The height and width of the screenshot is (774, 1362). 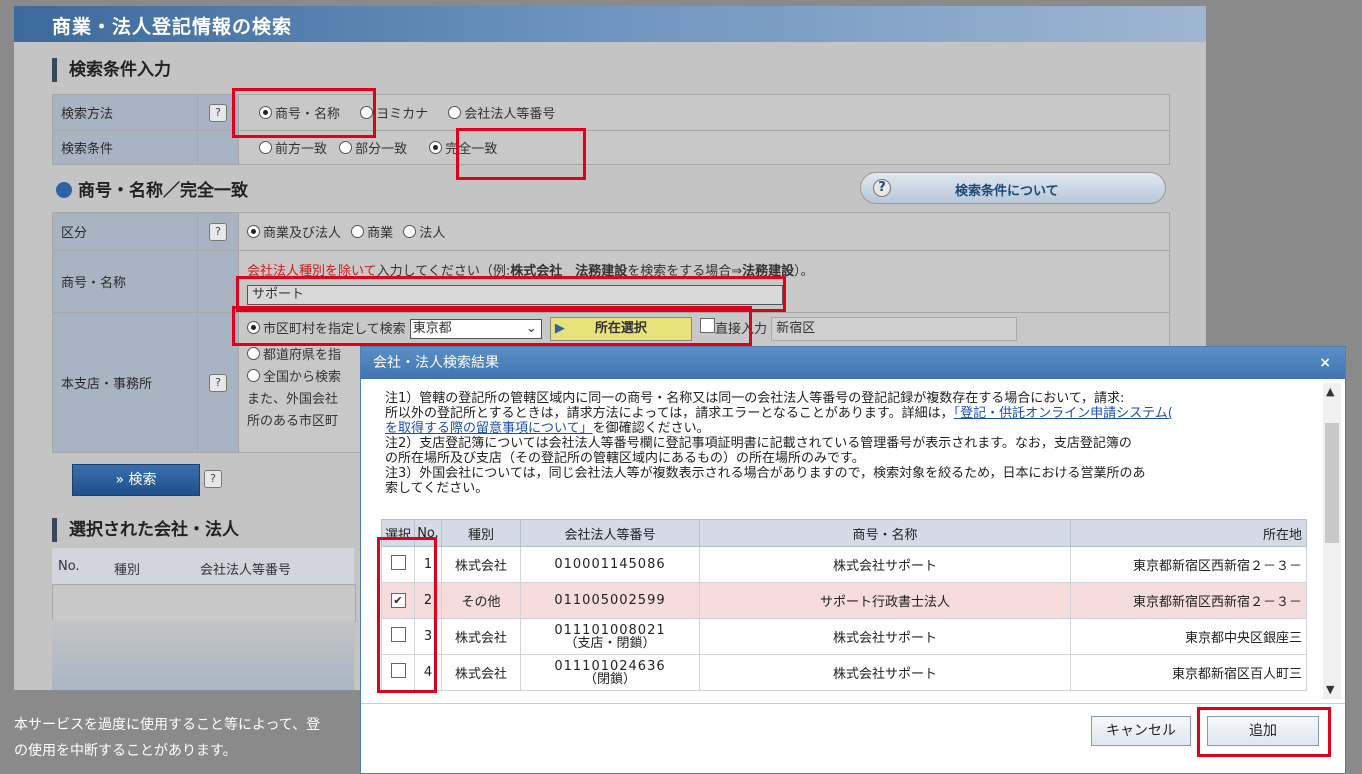 I want to click on scroll-down-icon: ▼, so click(x=1330, y=689).